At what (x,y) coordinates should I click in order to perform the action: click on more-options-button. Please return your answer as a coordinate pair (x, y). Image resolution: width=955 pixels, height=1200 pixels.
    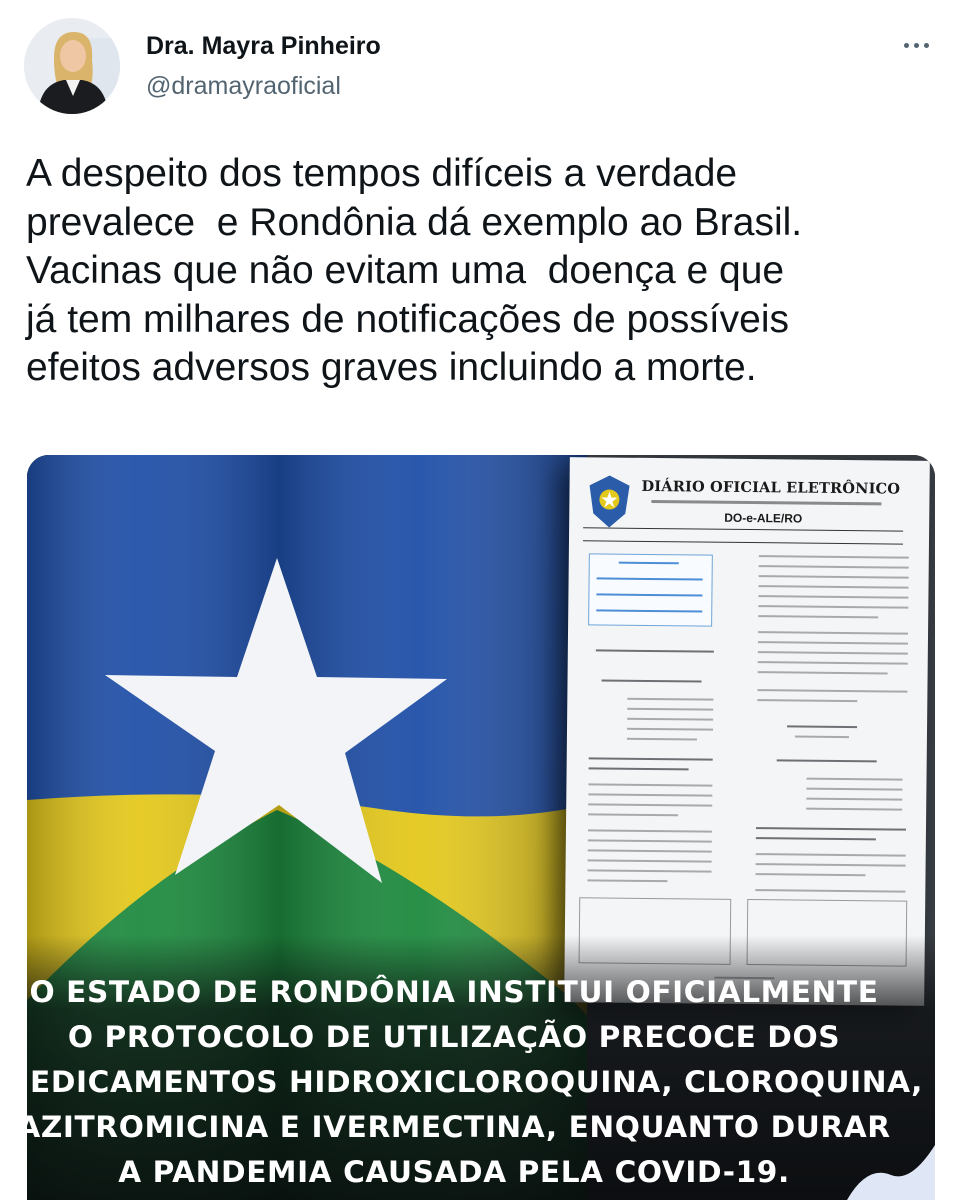
    Looking at the image, I should click on (916, 45).